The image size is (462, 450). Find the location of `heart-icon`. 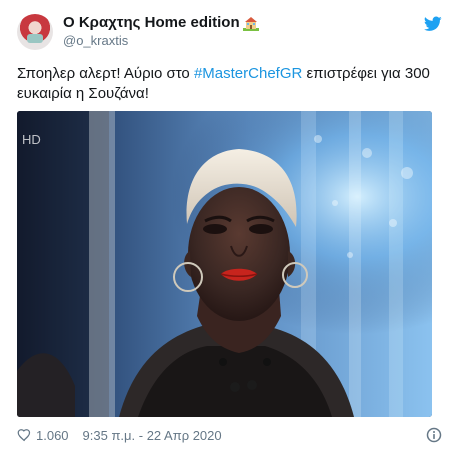

heart-icon is located at coordinates (24, 435).